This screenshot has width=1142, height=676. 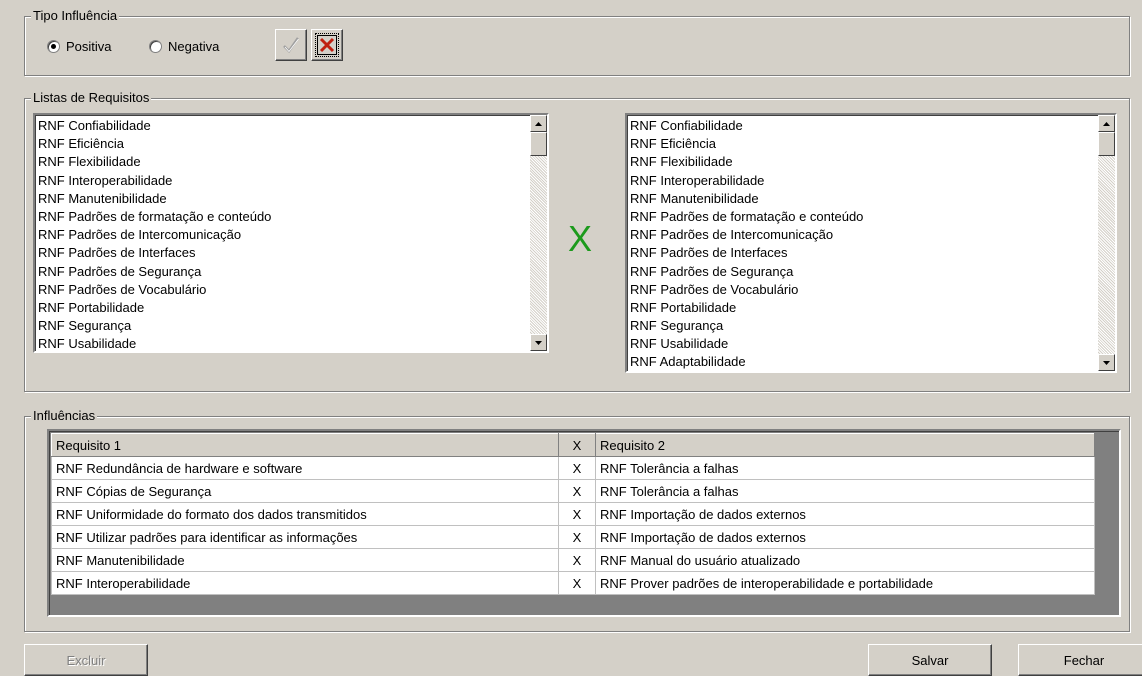 What do you see at coordinates (91, 98) in the screenshot?
I see `listas-requisitos-title: Listas de Requisitos` at bounding box center [91, 98].